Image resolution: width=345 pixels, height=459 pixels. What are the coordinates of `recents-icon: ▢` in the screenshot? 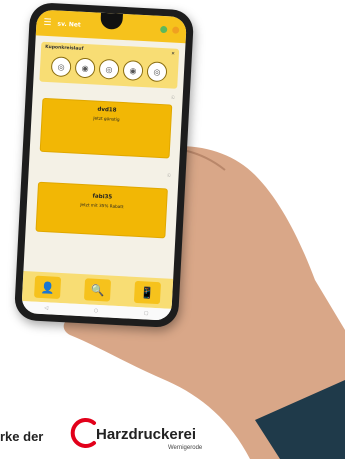 It's located at (146, 313).